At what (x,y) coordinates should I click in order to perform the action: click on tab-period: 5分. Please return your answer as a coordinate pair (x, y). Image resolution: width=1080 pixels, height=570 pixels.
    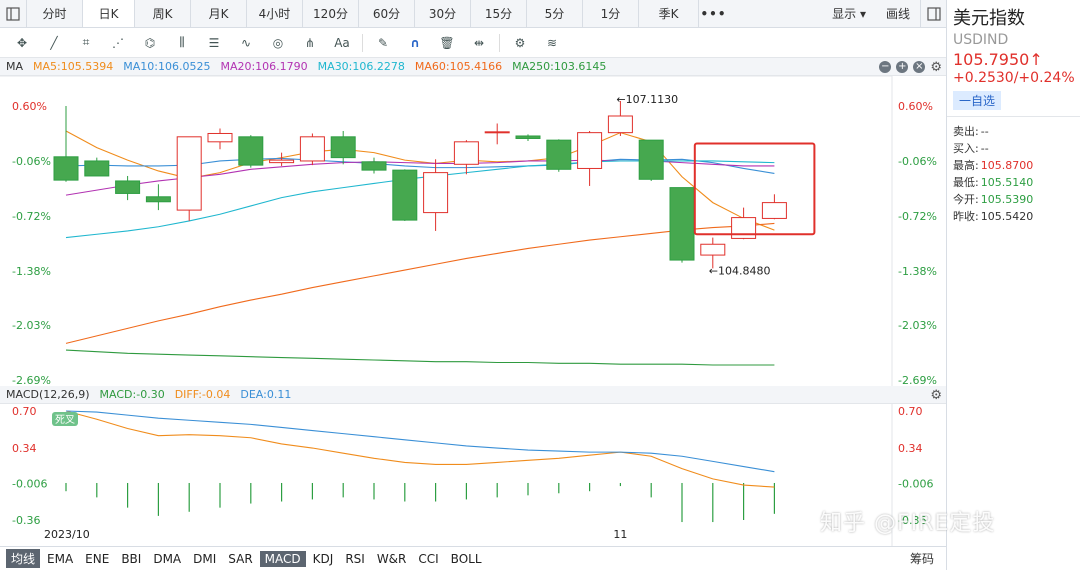
    Looking at the image, I should click on (554, 13).